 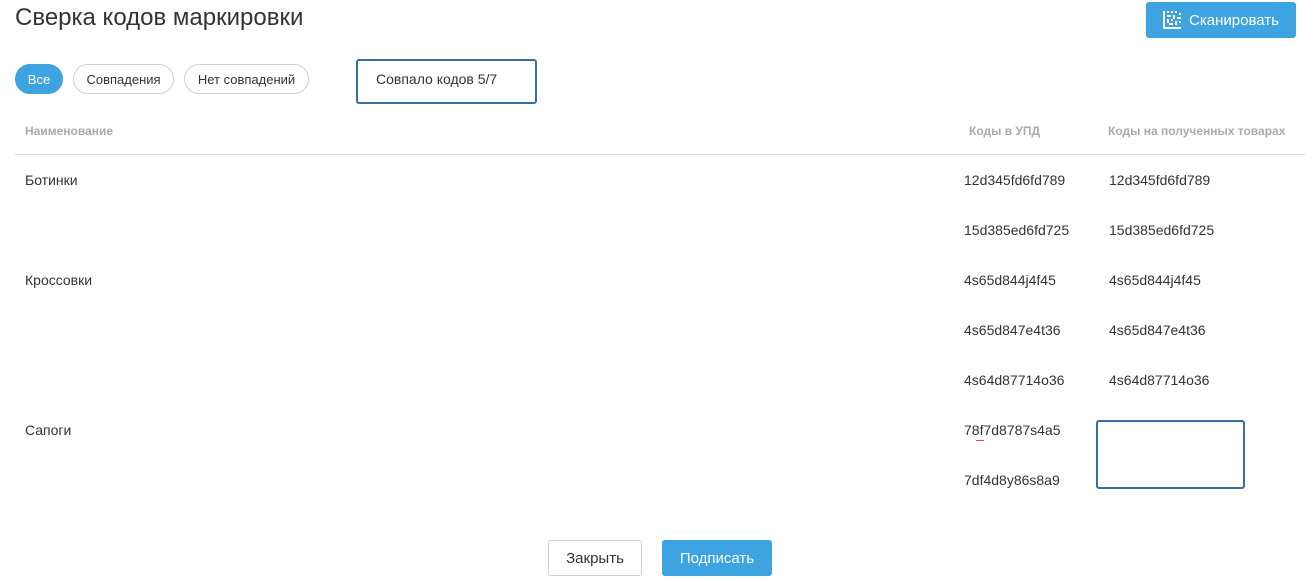 I want to click on row-upd-code: 78f7d8787s4a5, so click(x=1012, y=430).